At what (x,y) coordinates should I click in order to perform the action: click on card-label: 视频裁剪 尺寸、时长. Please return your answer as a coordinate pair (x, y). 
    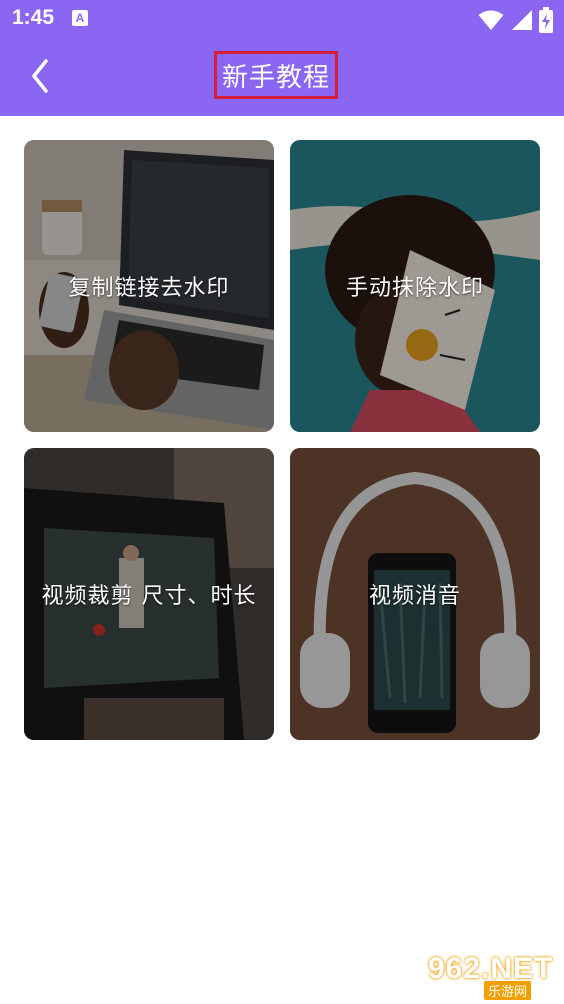
    Looking at the image, I should click on (149, 596).